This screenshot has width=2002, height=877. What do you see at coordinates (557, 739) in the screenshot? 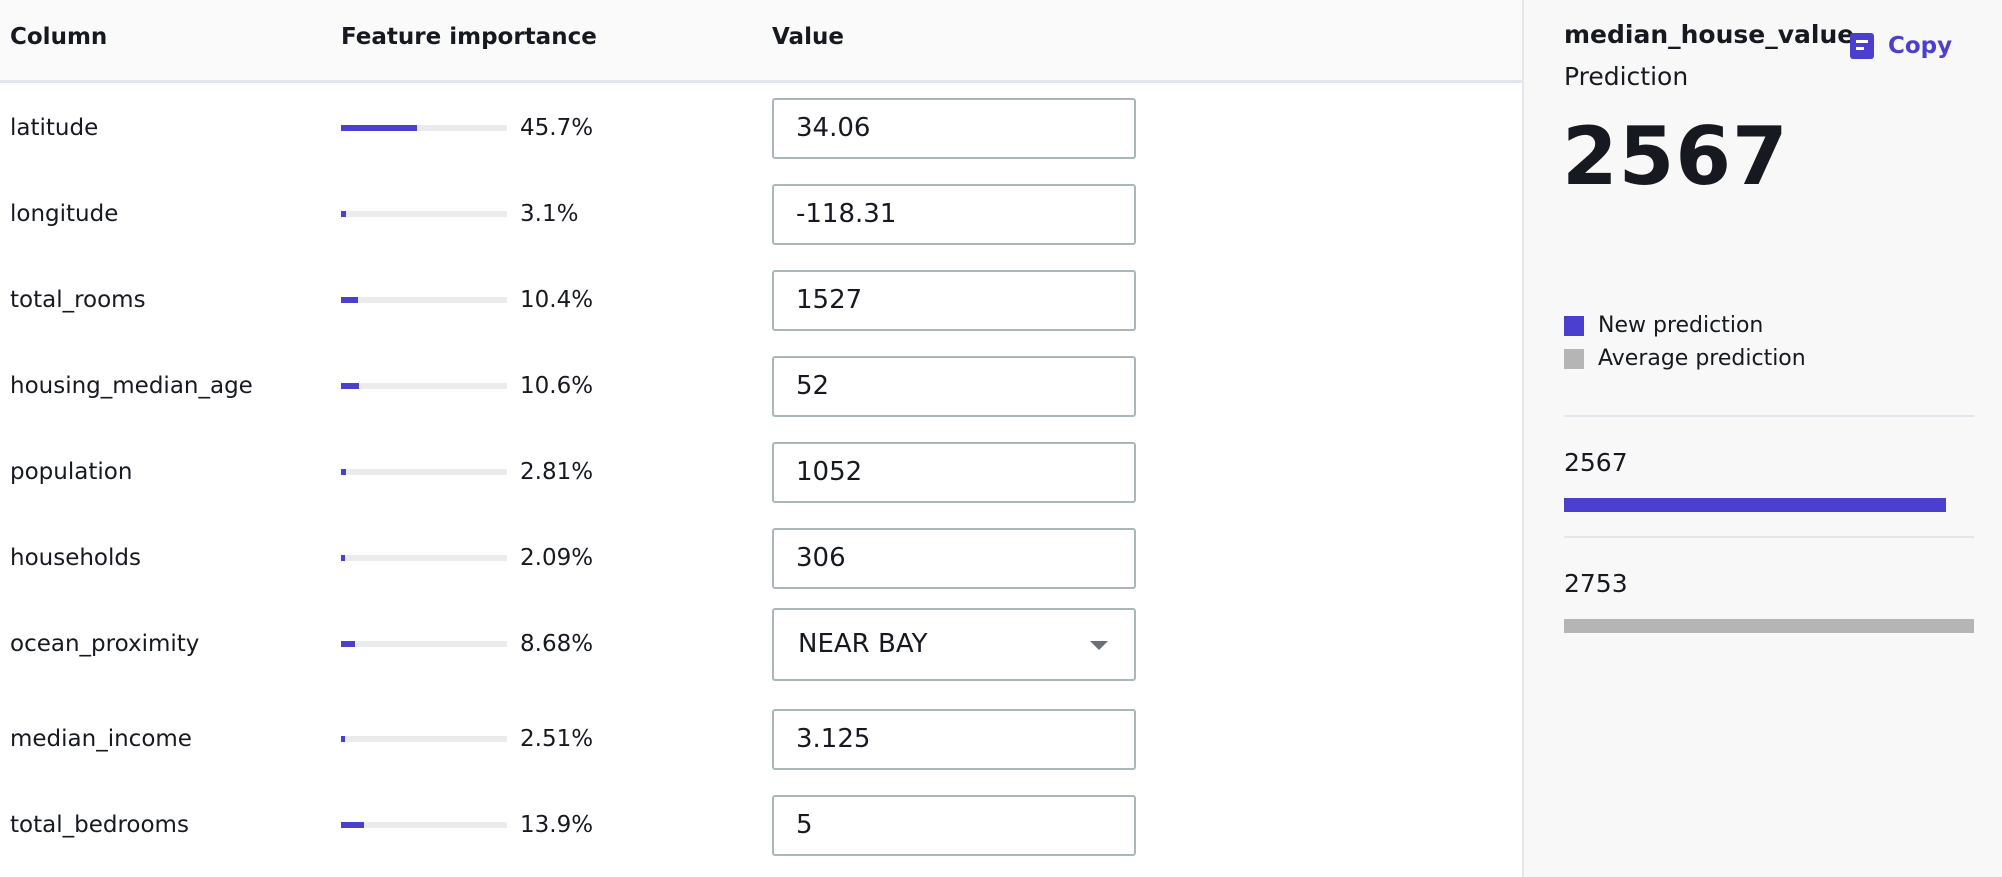
I see `importance-percent: 2.51%` at bounding box center [557, 739].